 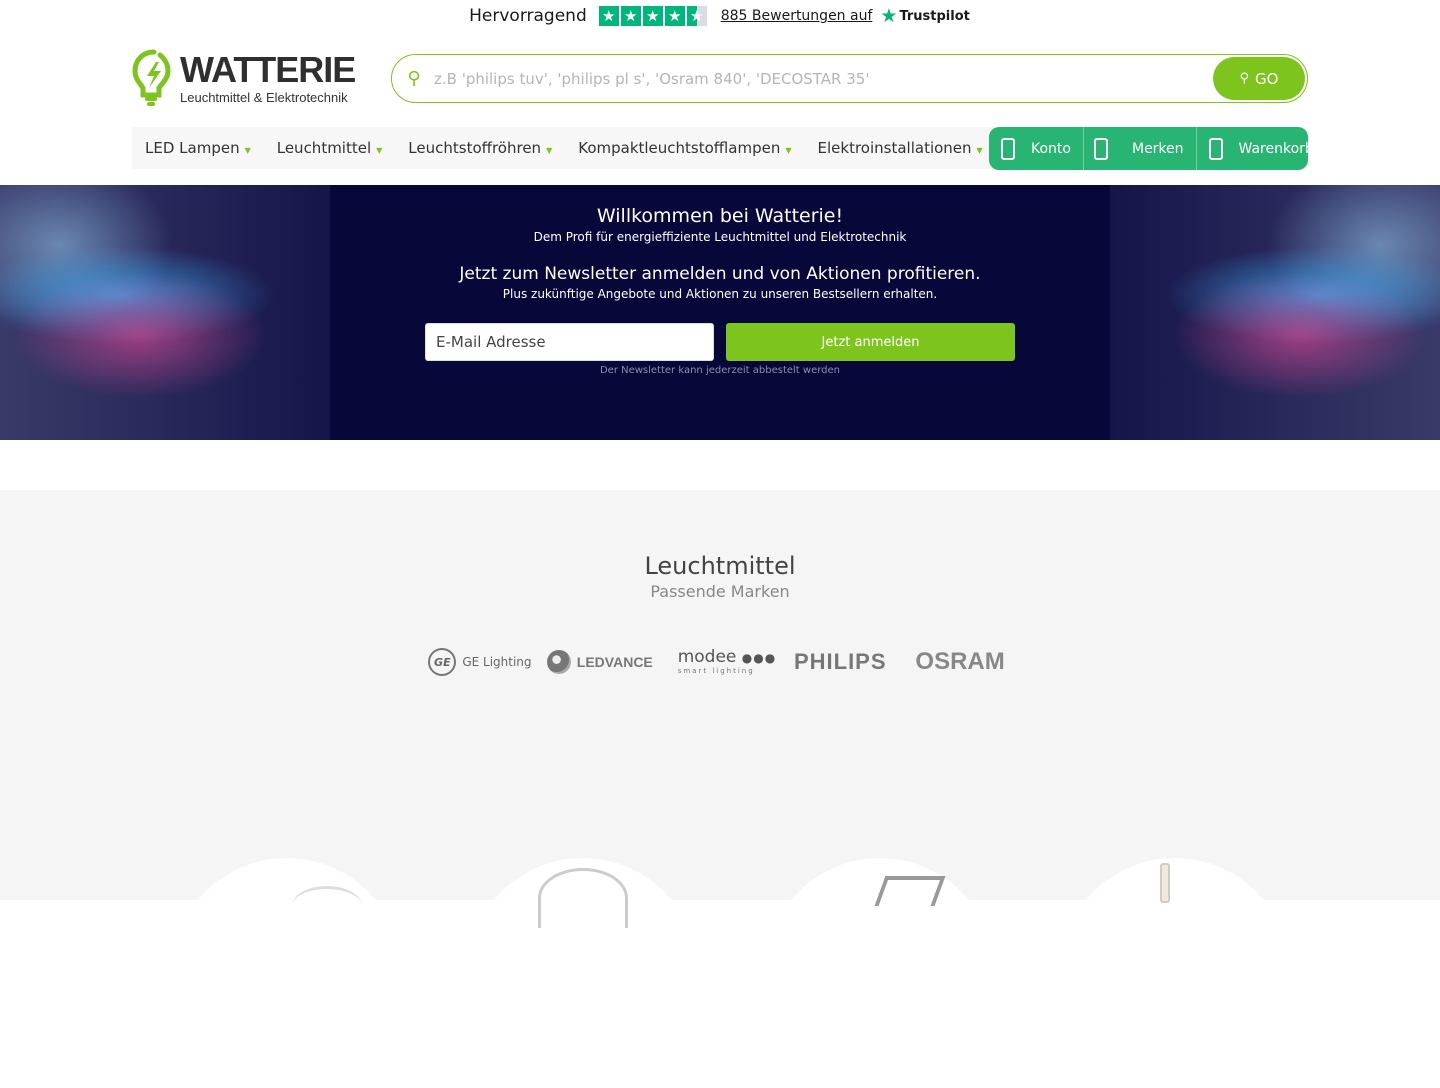 What do you see at coordinates (569, 342) in the screenshot?
I see `newsletter-email-input` at bounding box center [569, 342].